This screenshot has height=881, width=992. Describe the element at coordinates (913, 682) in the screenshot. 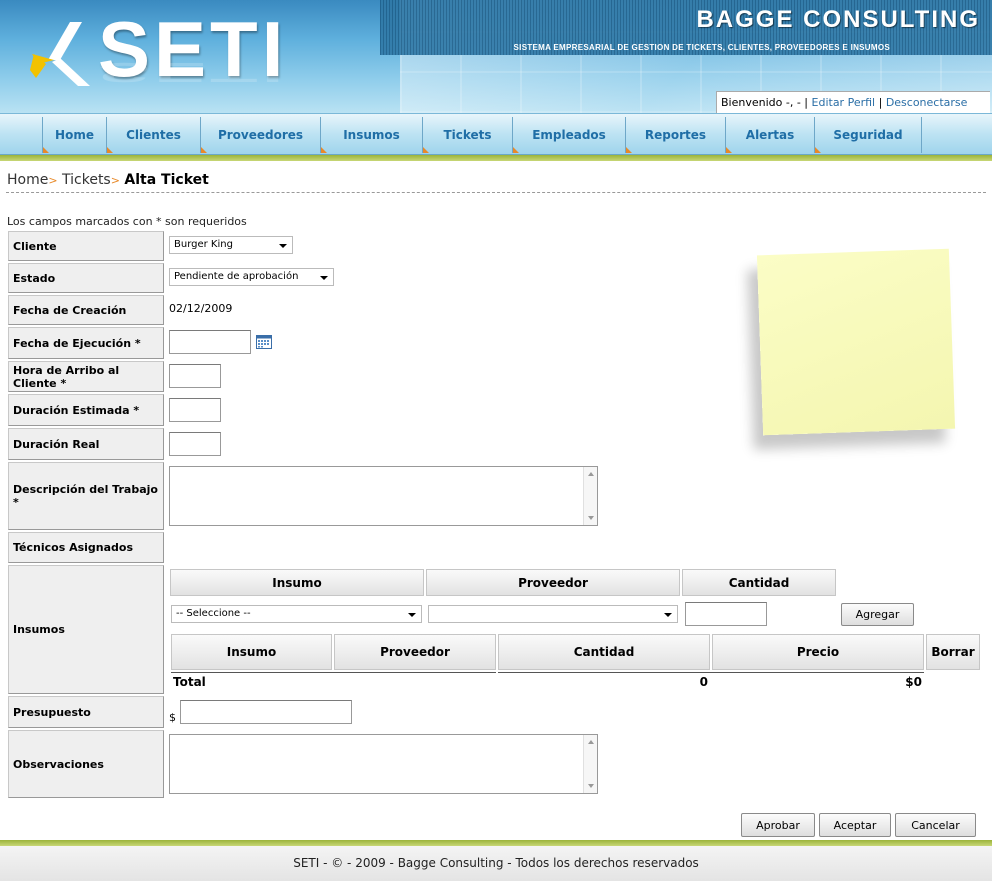

I see `total-precio: $0` at that location.